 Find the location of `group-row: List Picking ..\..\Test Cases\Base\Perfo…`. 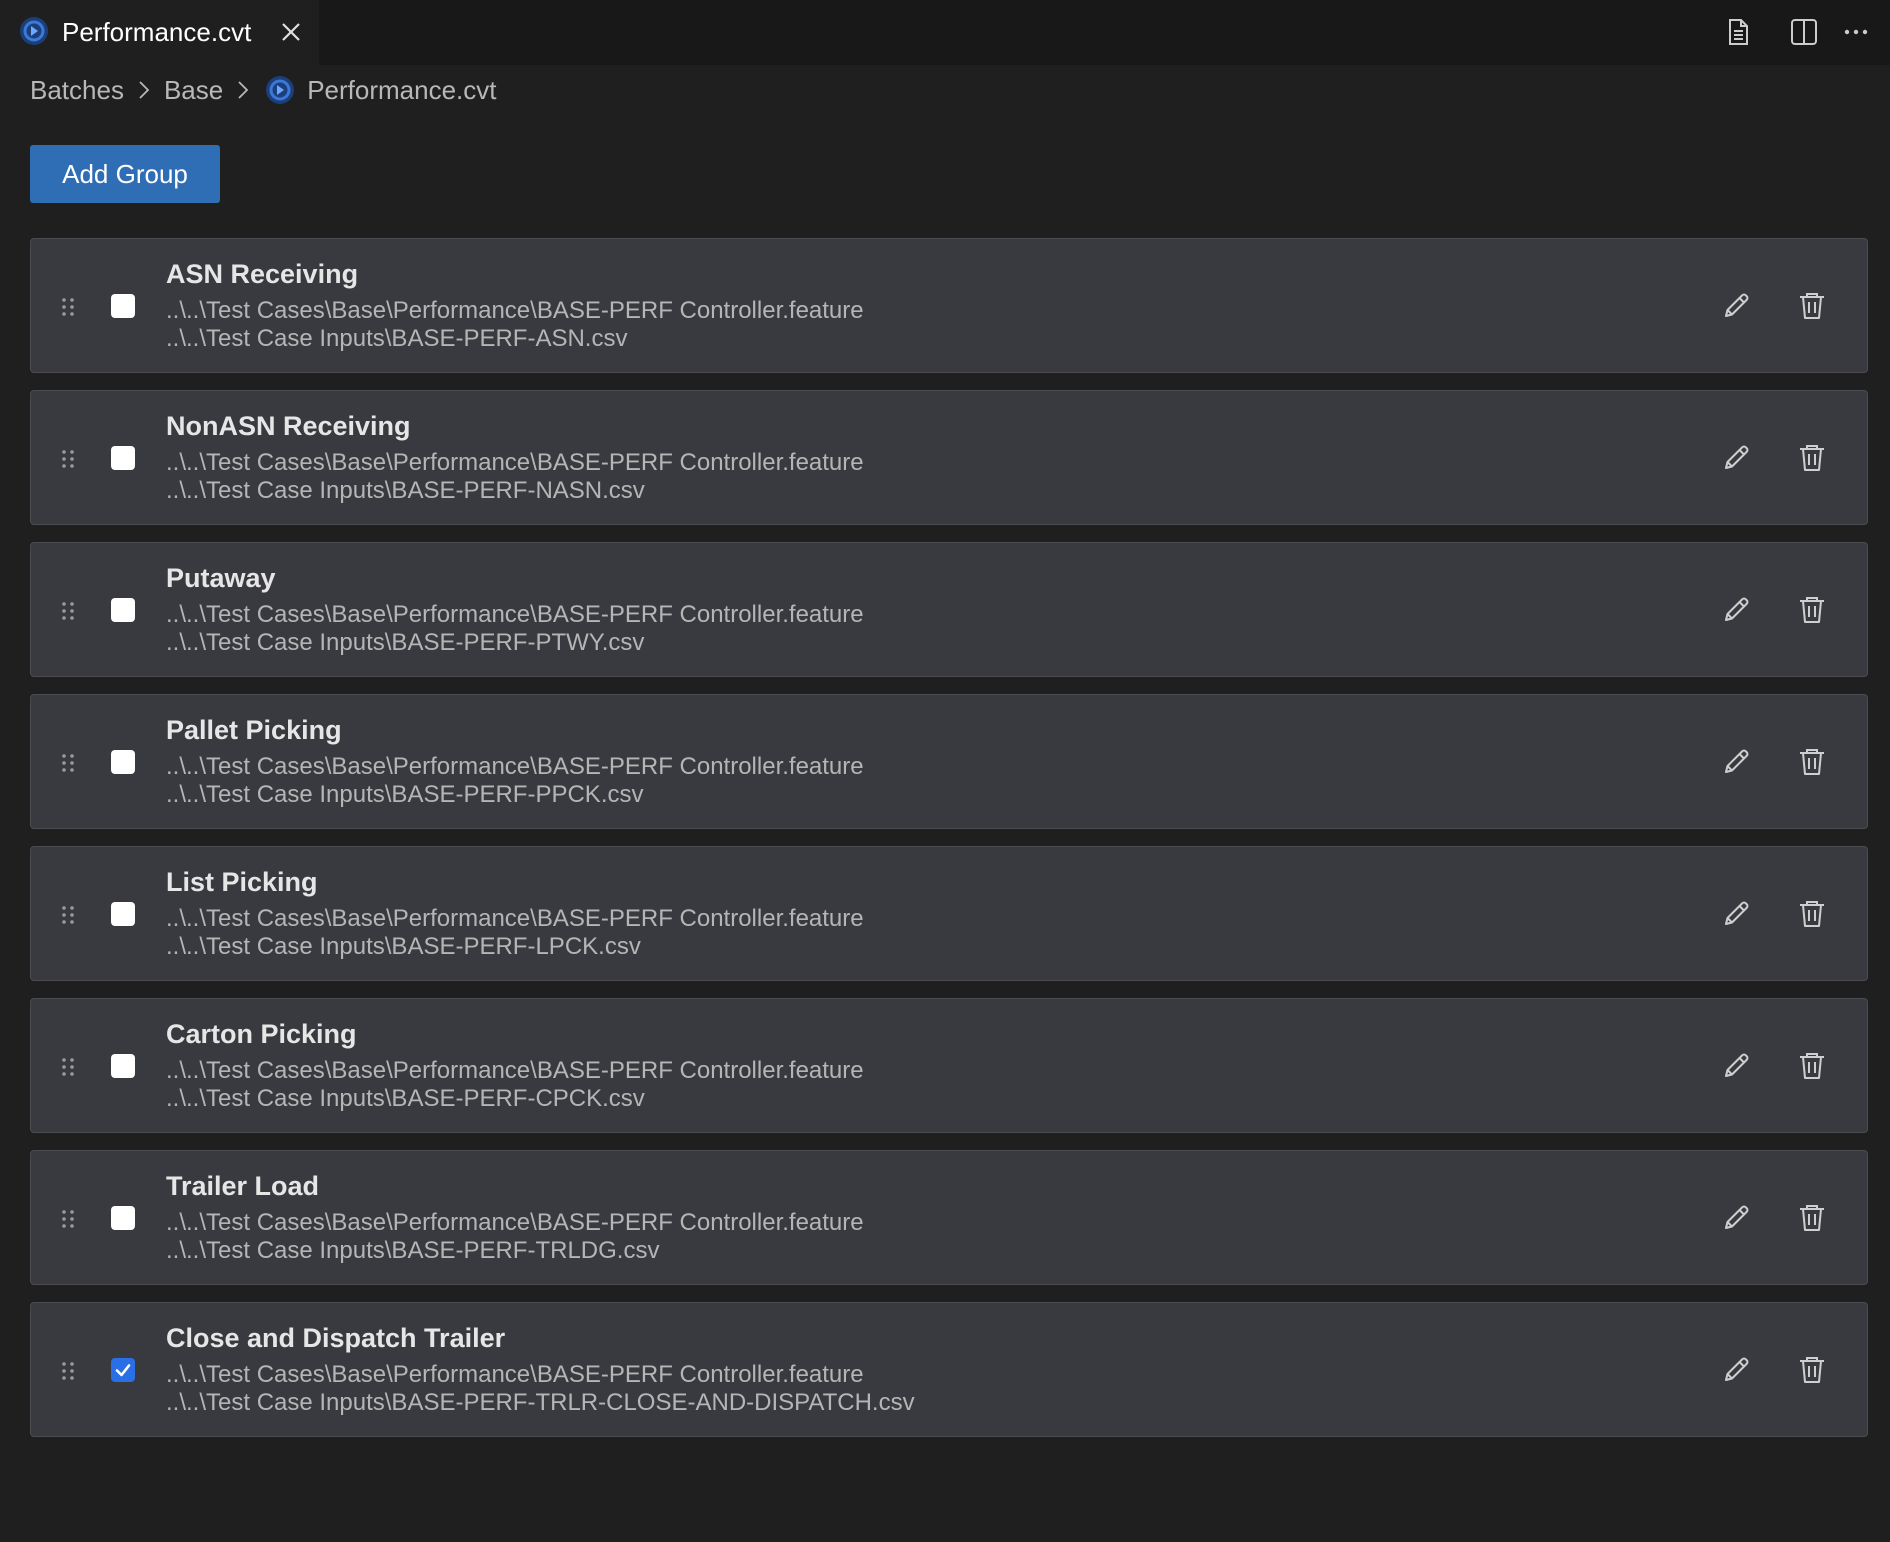

group-row: List Picking ..\..\Test Cases\Base\Perfo… is located at coordinates (949, 913).